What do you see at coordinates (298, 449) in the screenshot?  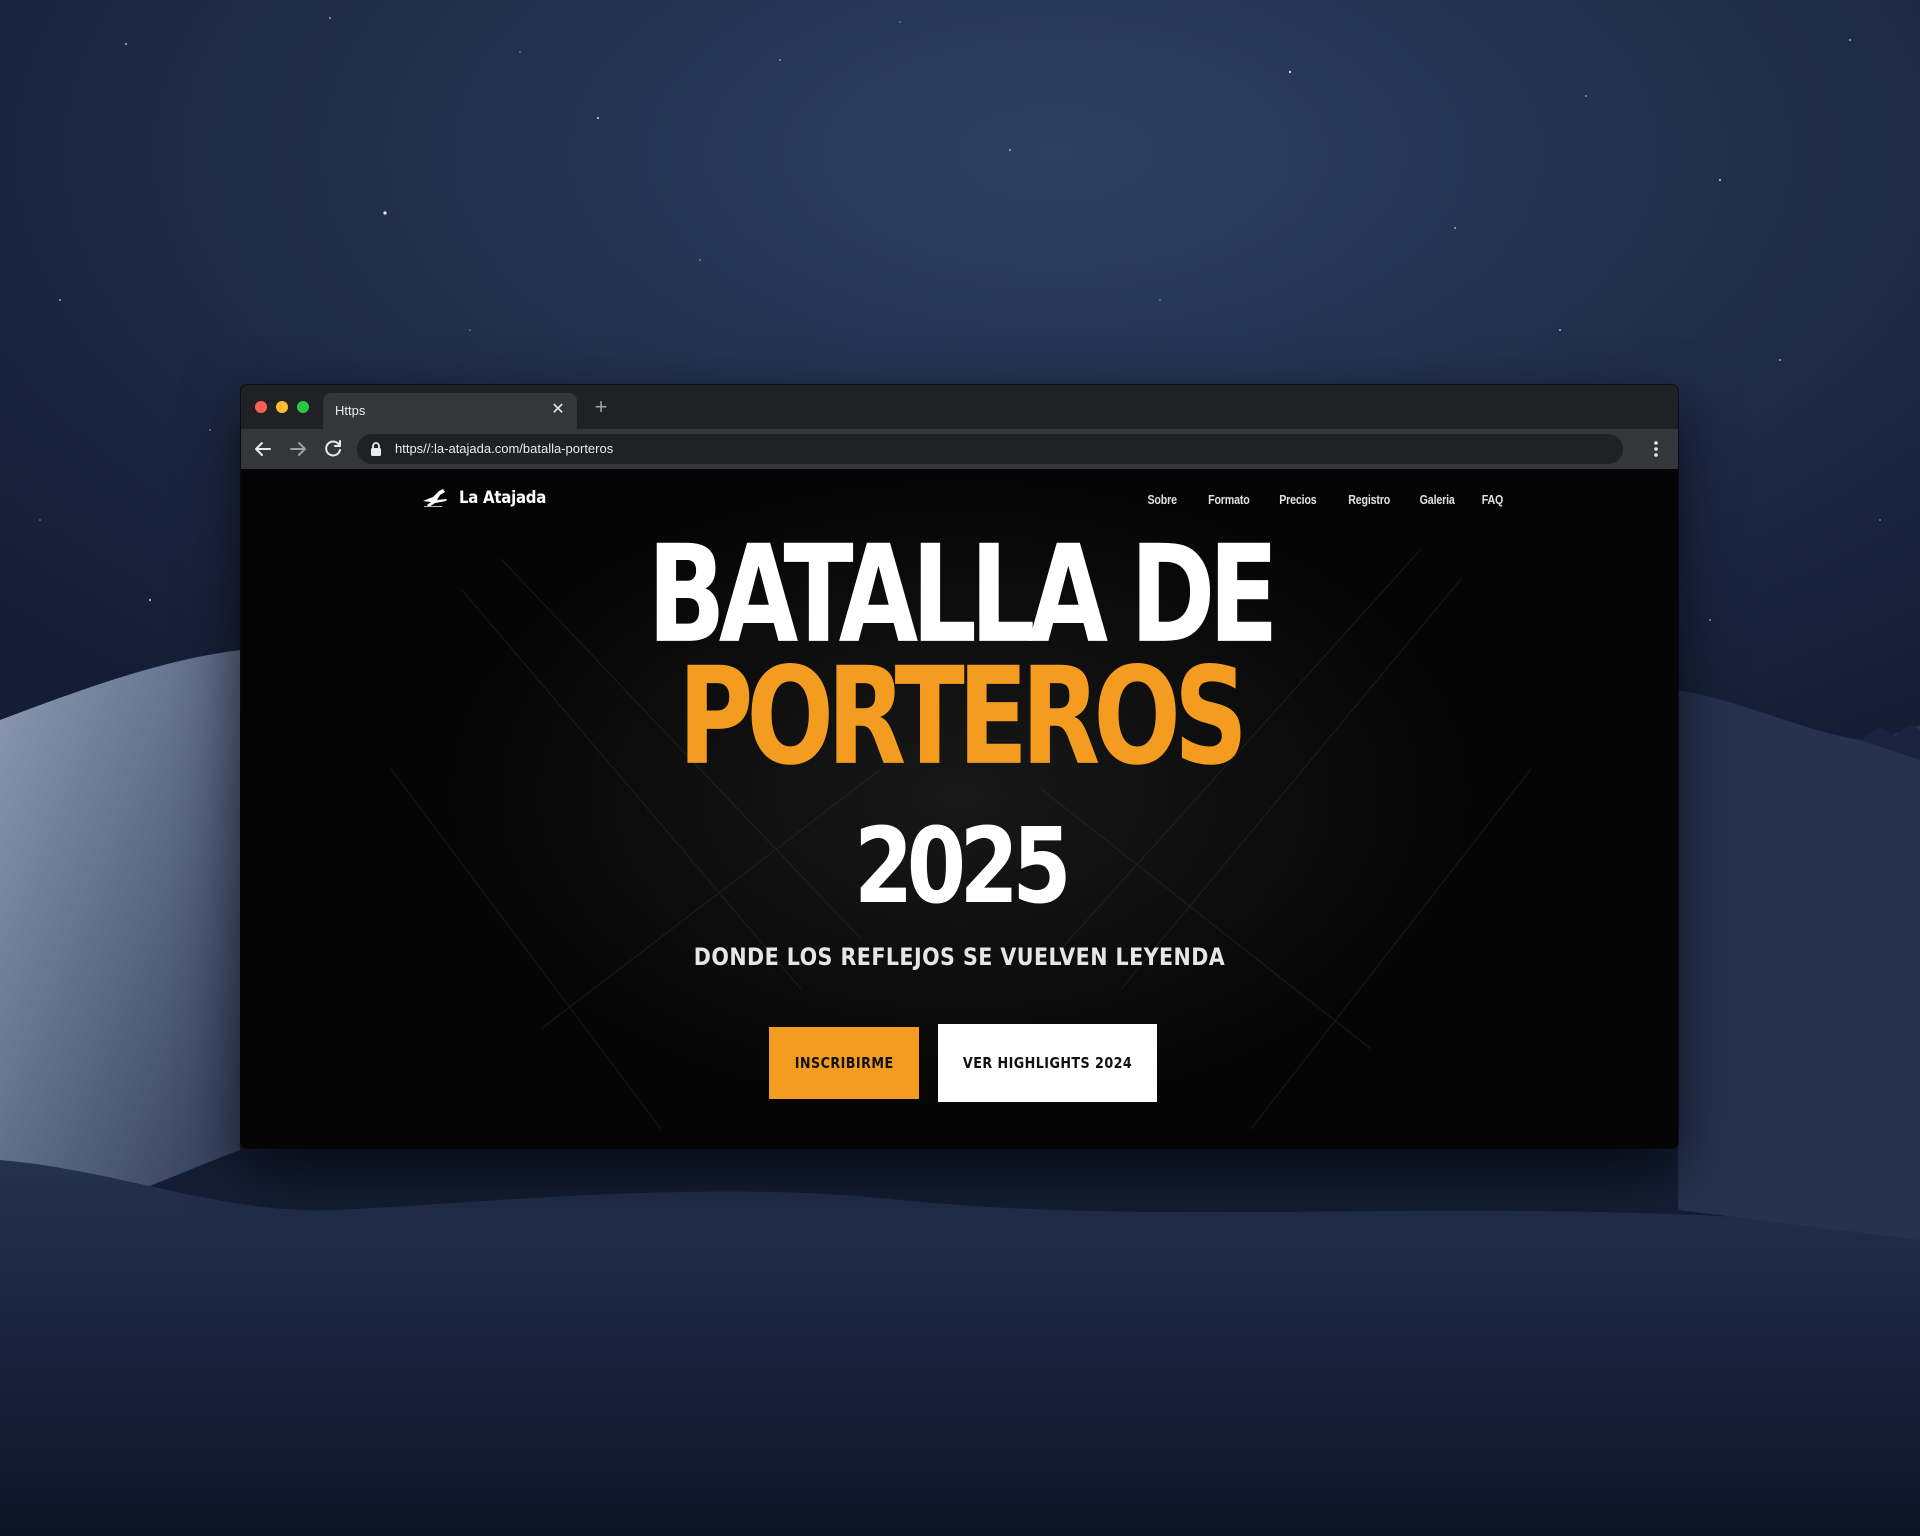 I see `forward-arrow-icon` at bounding box center [298, 449].